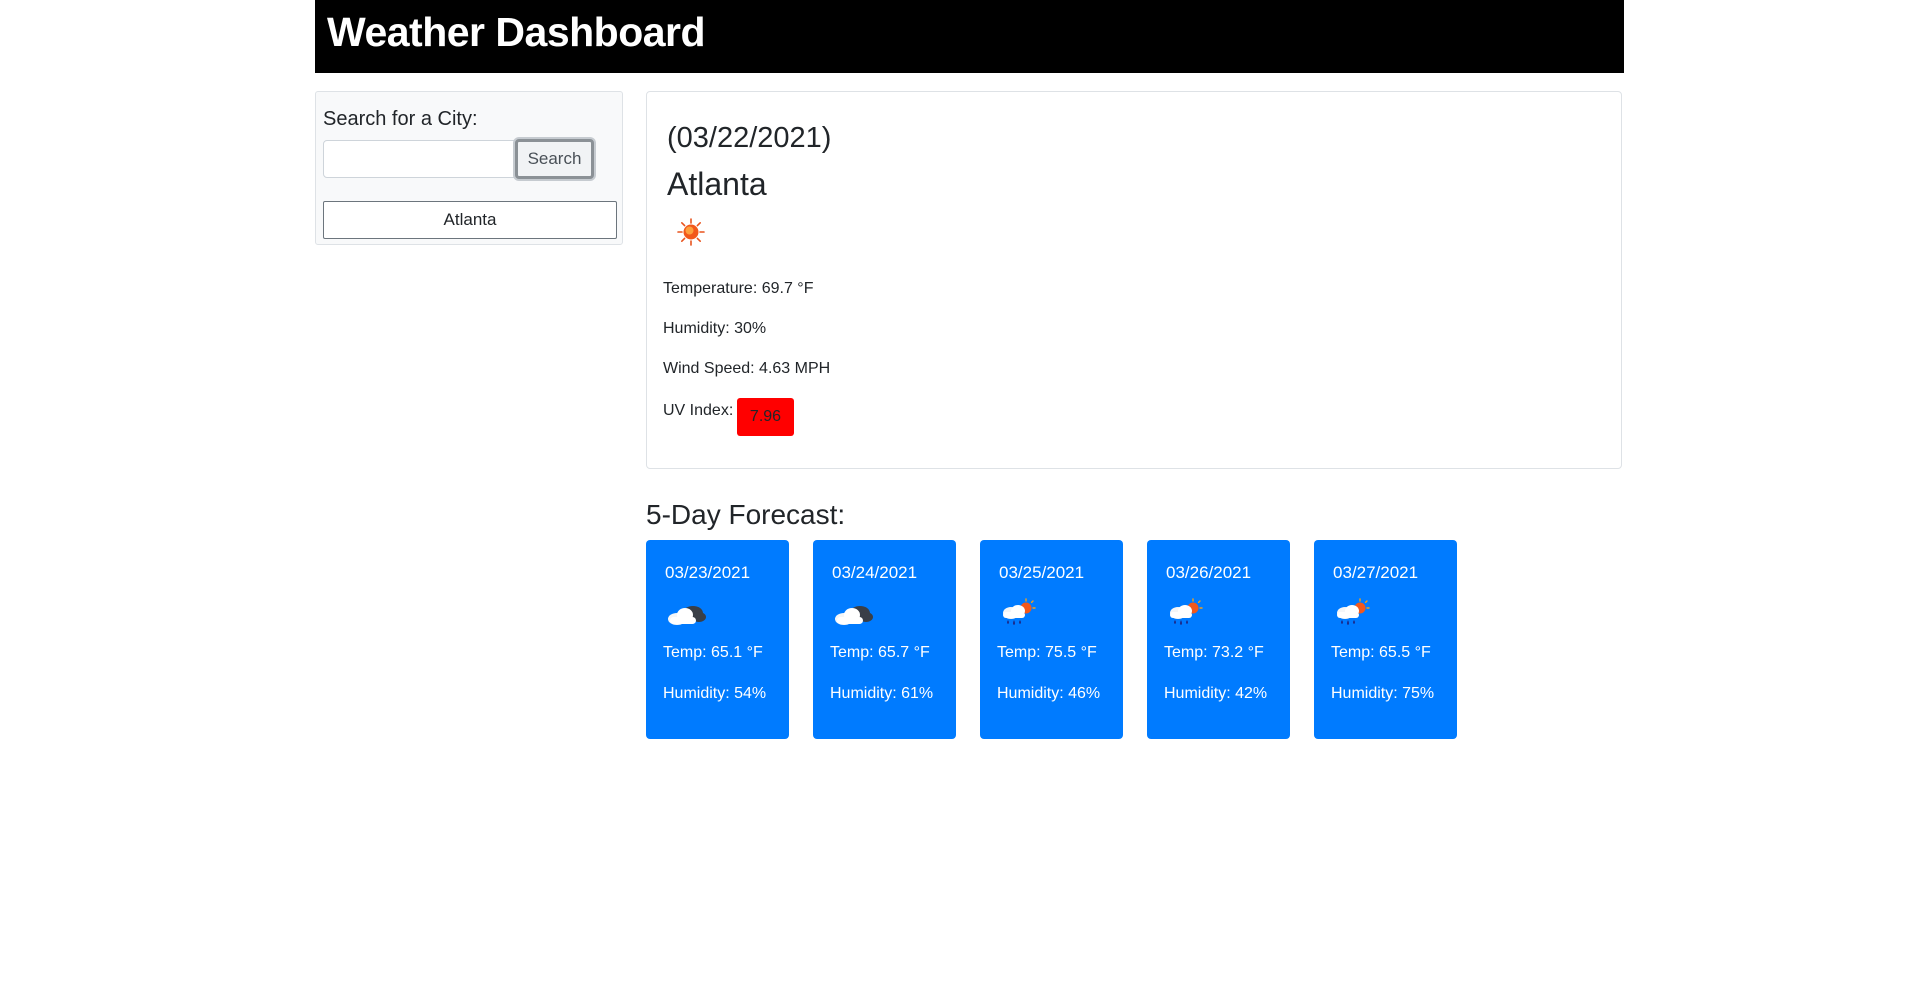 This screenshot has width=1920, height=1001. What do you see at coordinates (882, 693) in the screenshot?
I see `forecast-humidity: Humidity: 61%` at bounding box center [882, 693].